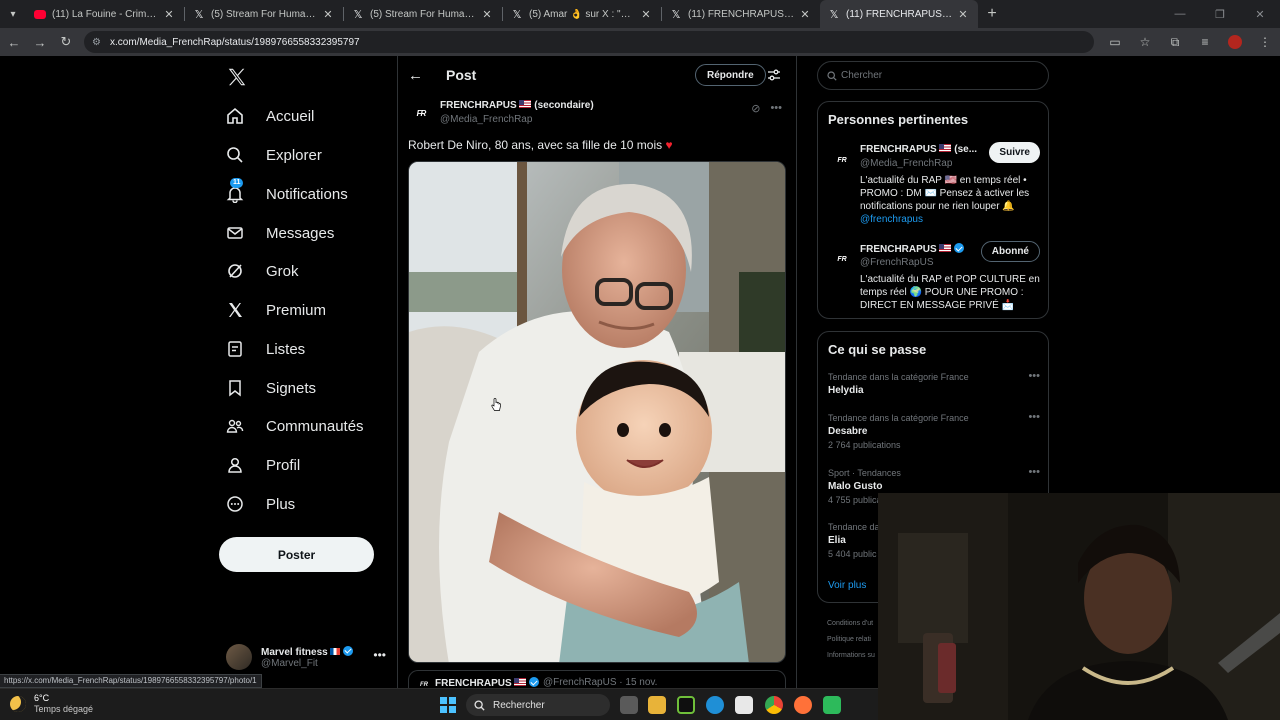 This screenshot has height=720, width=1280. Describe the element at coordinates (295, 426) in the screenshot. I see `nav-communities: Communautés` at that location.